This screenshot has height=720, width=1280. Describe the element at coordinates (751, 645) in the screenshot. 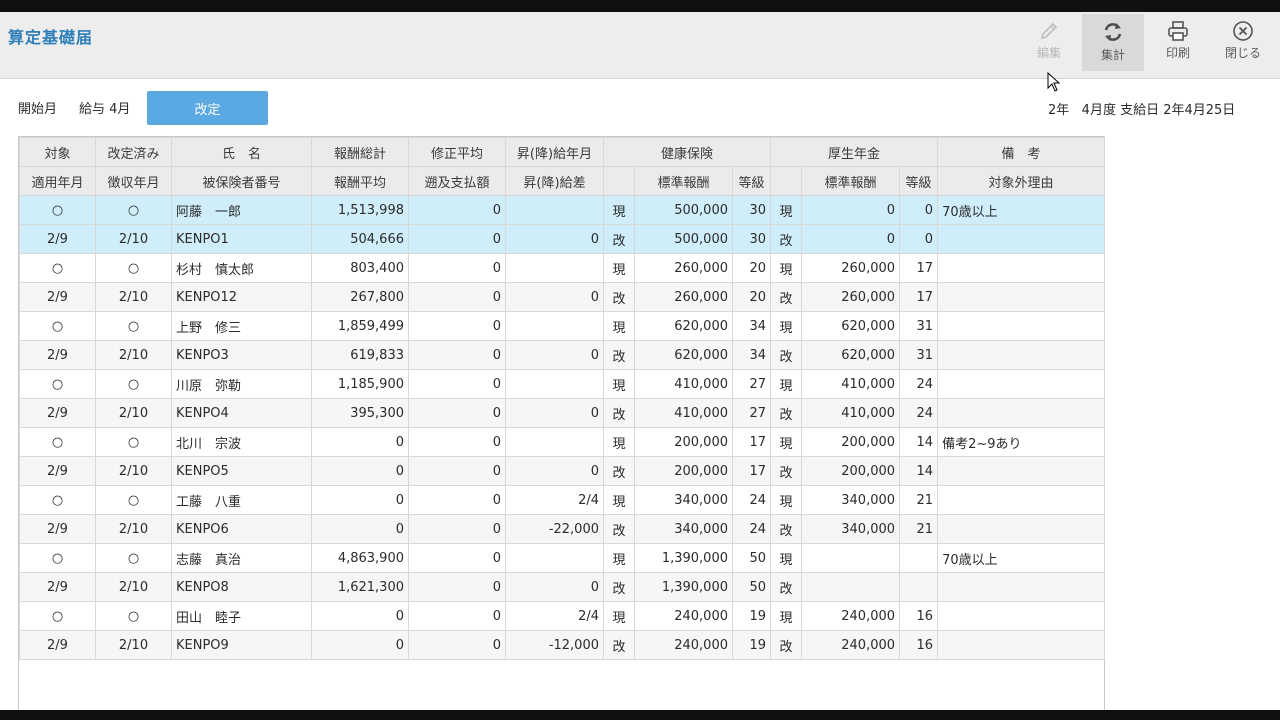

I see `cell-h-grade: 19` at that location.